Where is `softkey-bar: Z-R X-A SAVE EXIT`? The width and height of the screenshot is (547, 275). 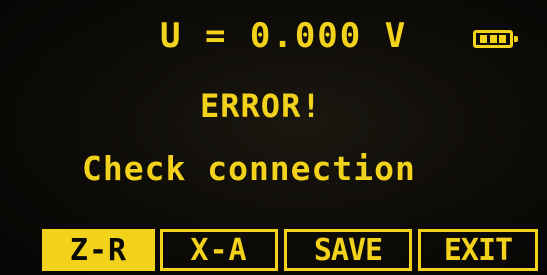 softkey-bar: Z-R X-A SAVE EXIT is located at coordinates (292, 250).